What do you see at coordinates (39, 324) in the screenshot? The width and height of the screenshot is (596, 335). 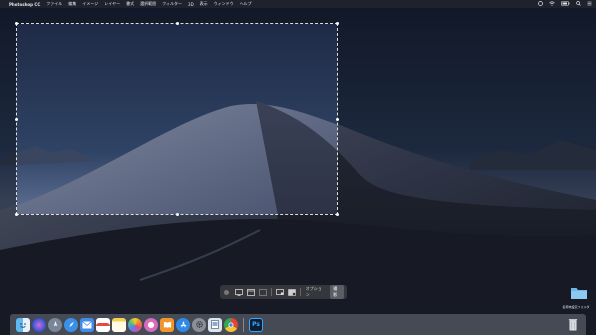 I see `siri-icon` at bounding box center [39, 324].